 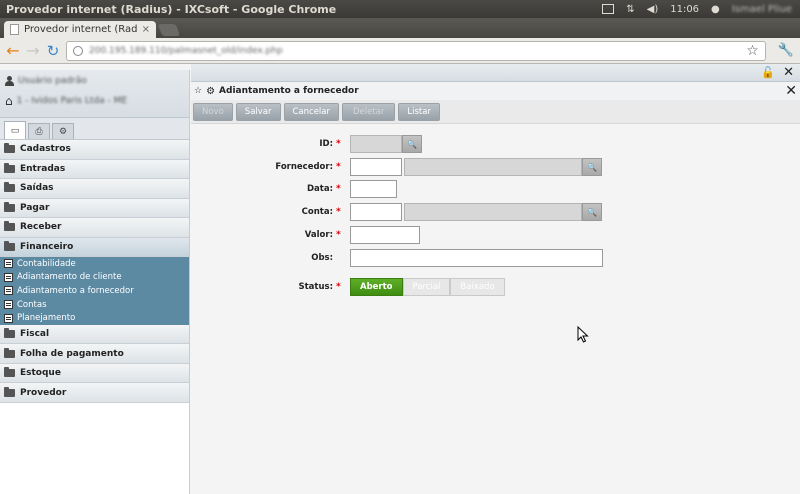 What do you see at coordinates (47, 246) in the screenshot?
I see `sidebar-item-label: Financeiro` at bounding box center [47, 246].